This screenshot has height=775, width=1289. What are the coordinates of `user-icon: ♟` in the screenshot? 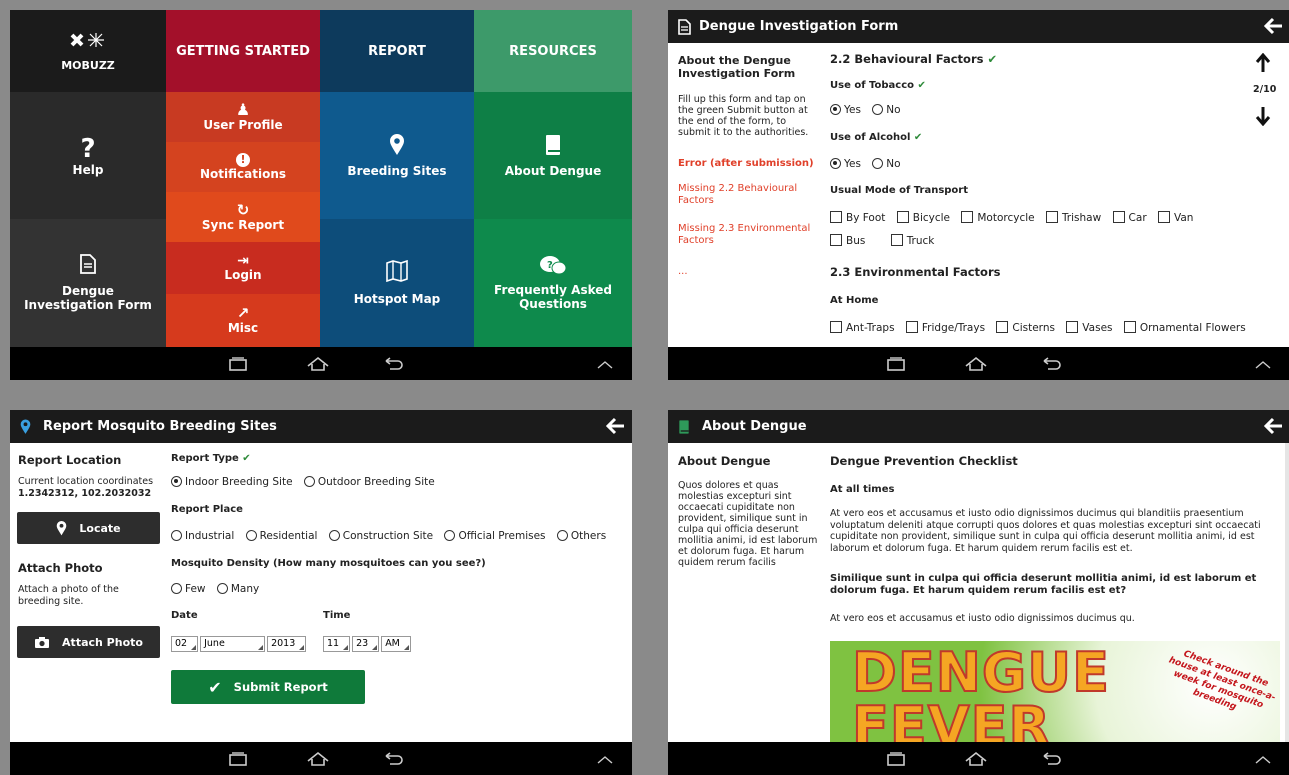 It's located at (243, 109).